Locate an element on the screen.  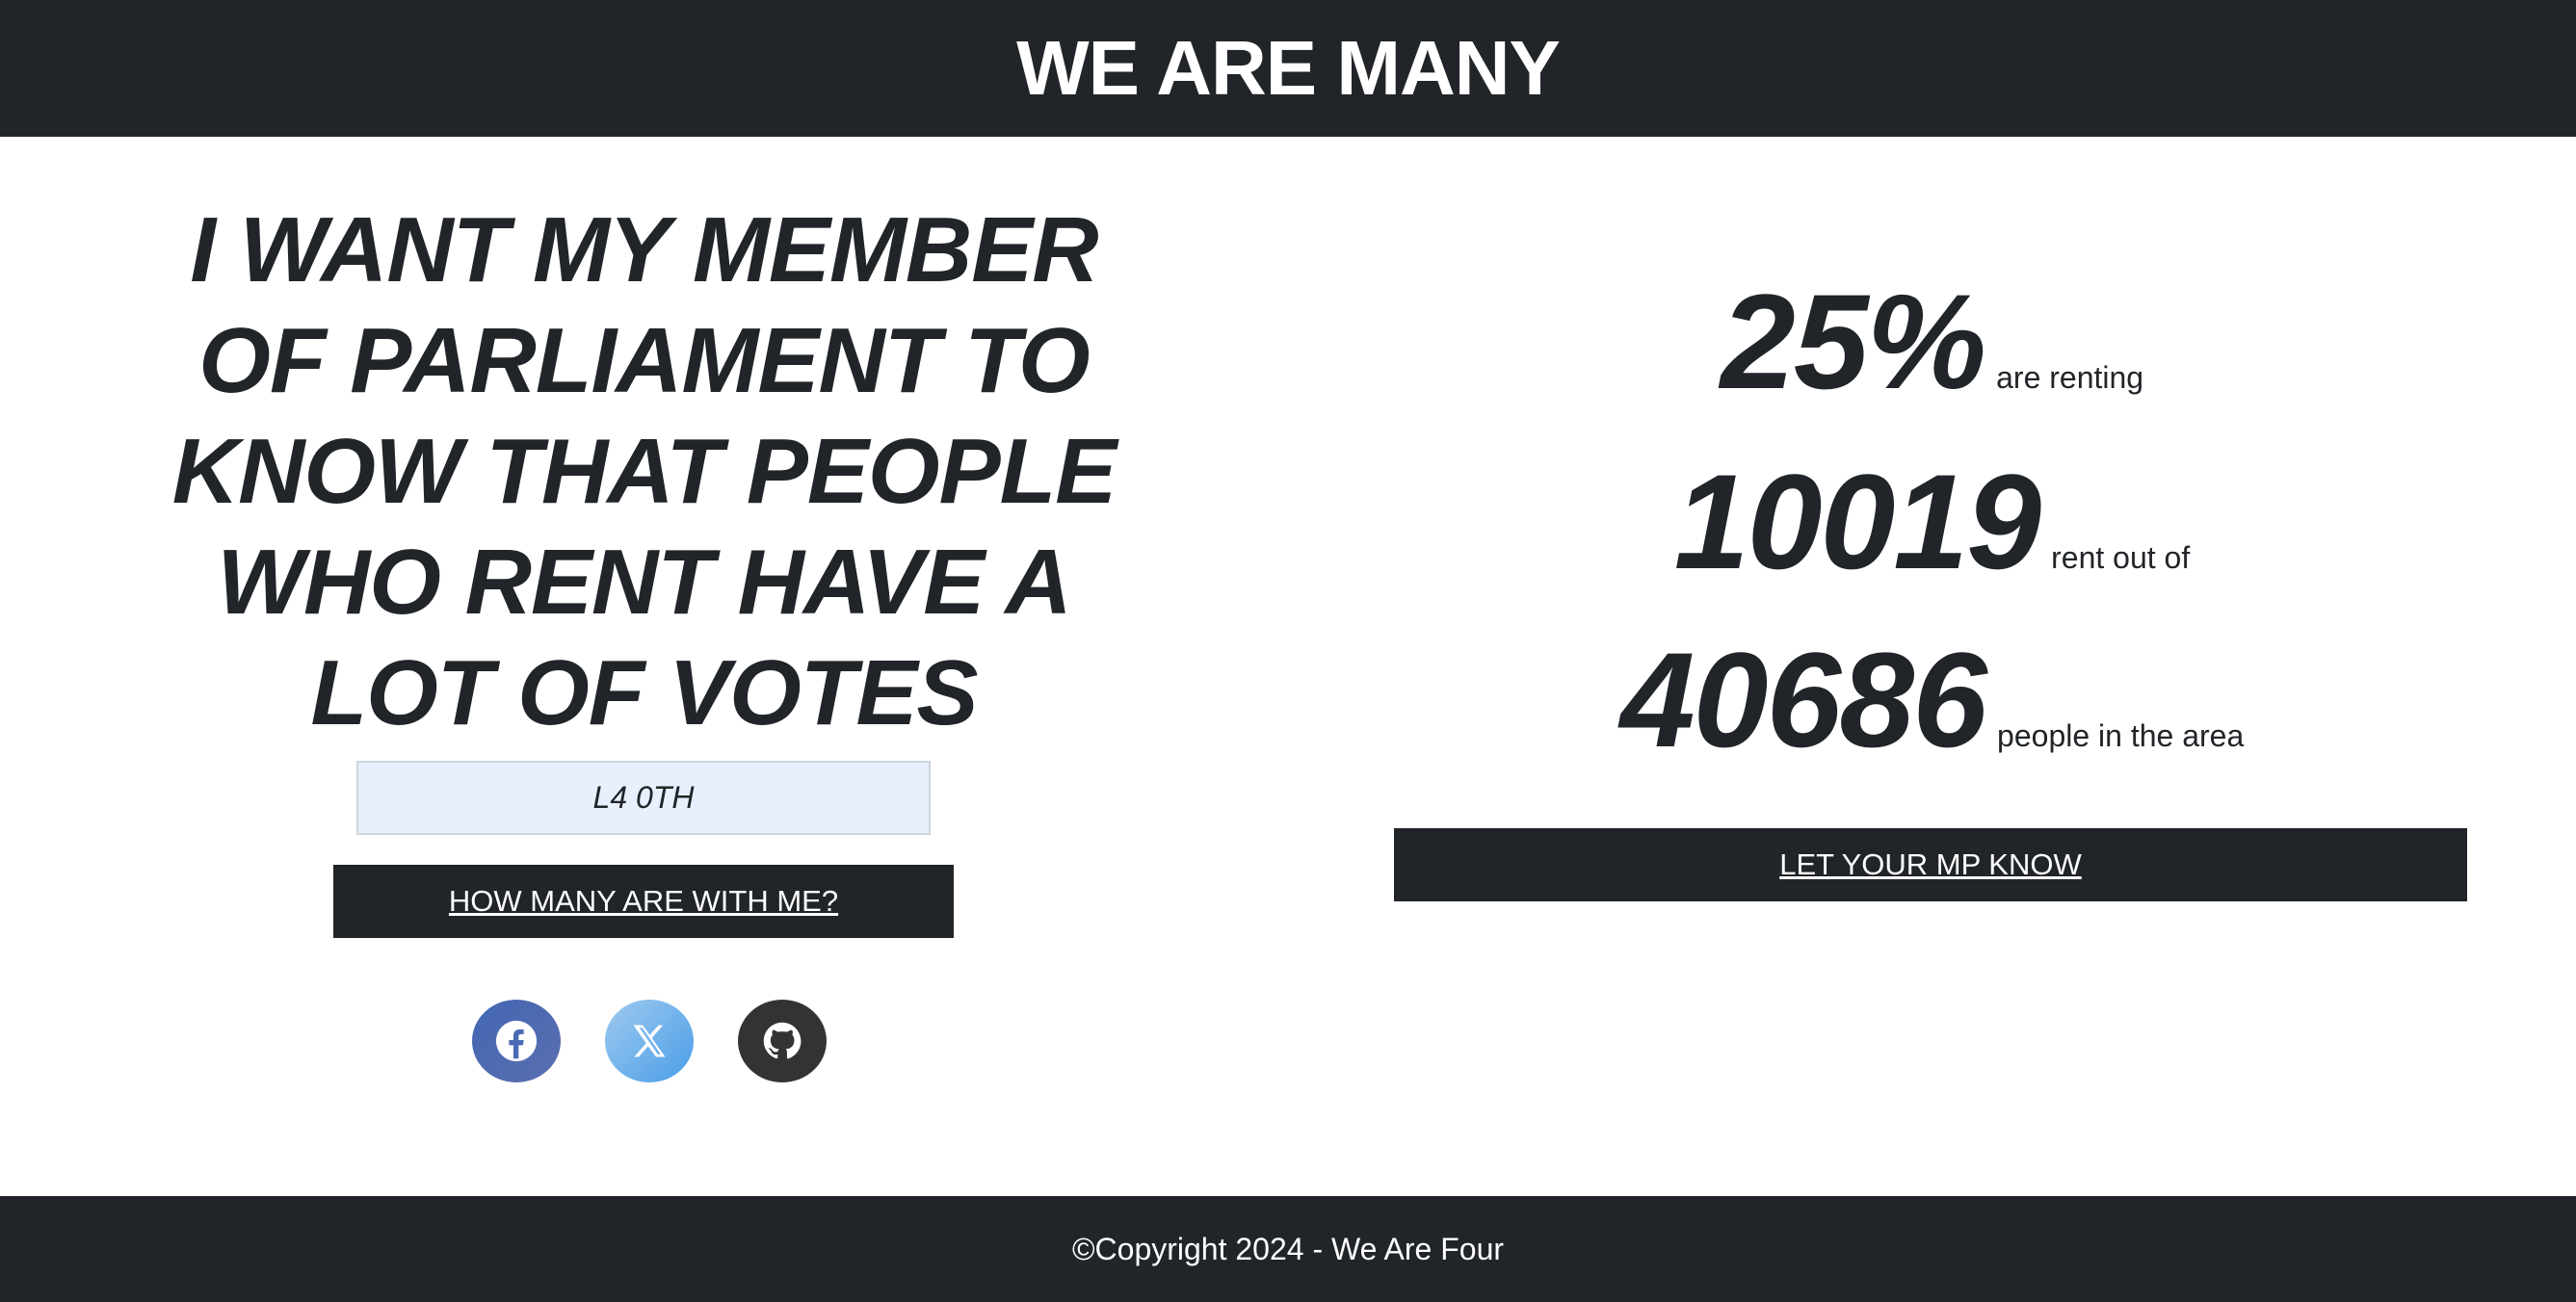
facebook-link is located at coordinates (516, 1041).